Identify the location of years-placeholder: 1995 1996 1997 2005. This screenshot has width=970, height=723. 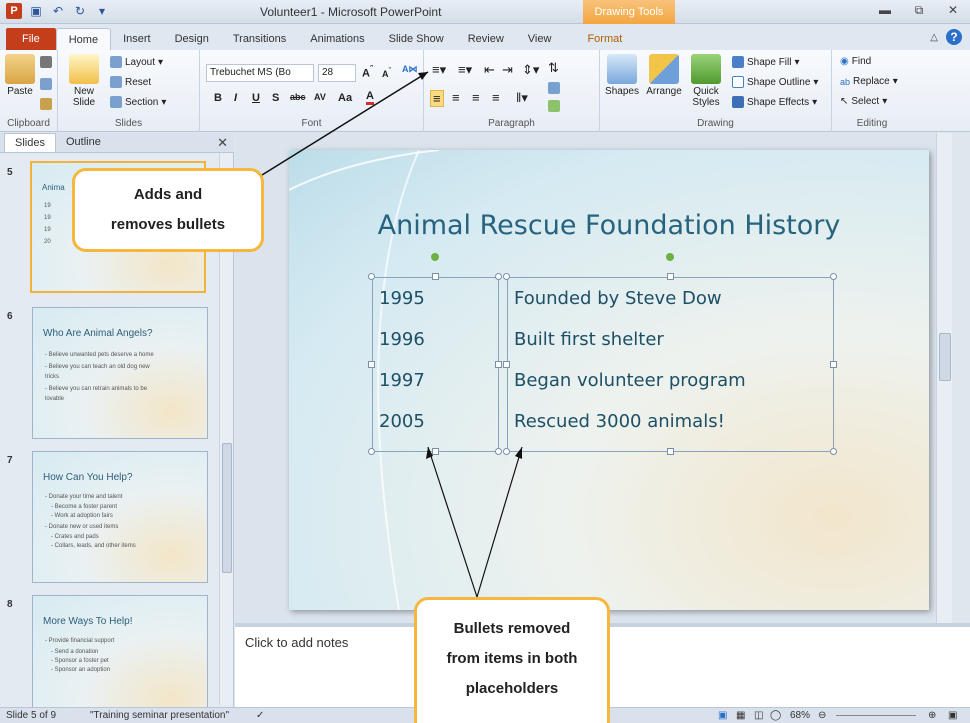
(435, 364).